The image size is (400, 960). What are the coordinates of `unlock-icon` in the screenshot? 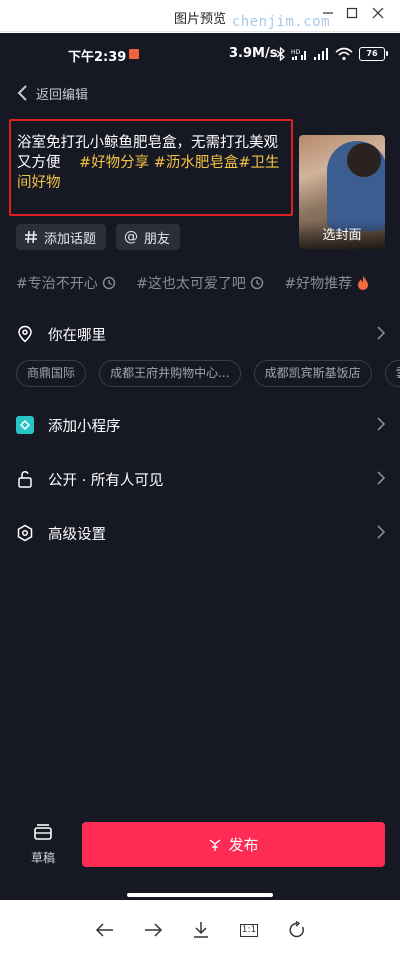 It's located at (25, 479).